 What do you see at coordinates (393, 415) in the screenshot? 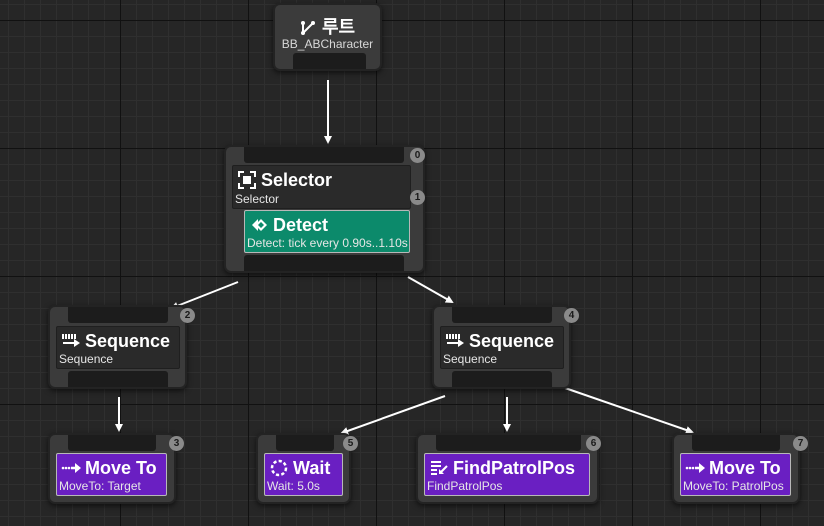
I see `wire-sequence-right-wait` at bounding box center [393, 415].